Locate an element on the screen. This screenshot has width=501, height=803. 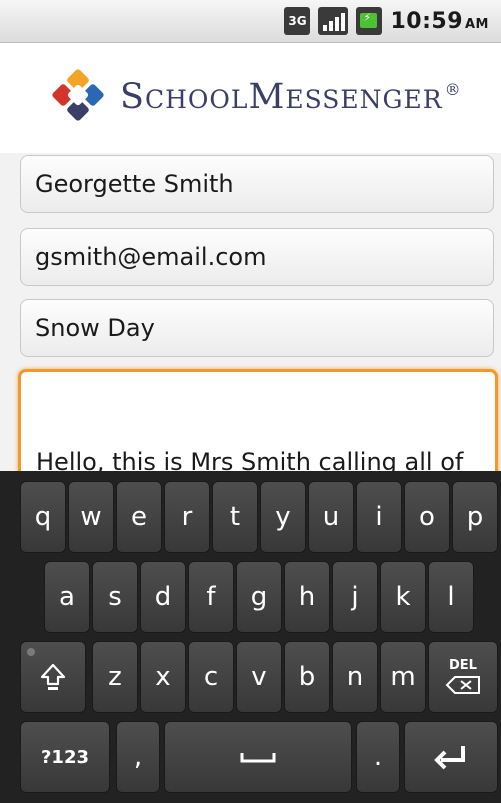
key-a: a is located at coordinates (67, 597).